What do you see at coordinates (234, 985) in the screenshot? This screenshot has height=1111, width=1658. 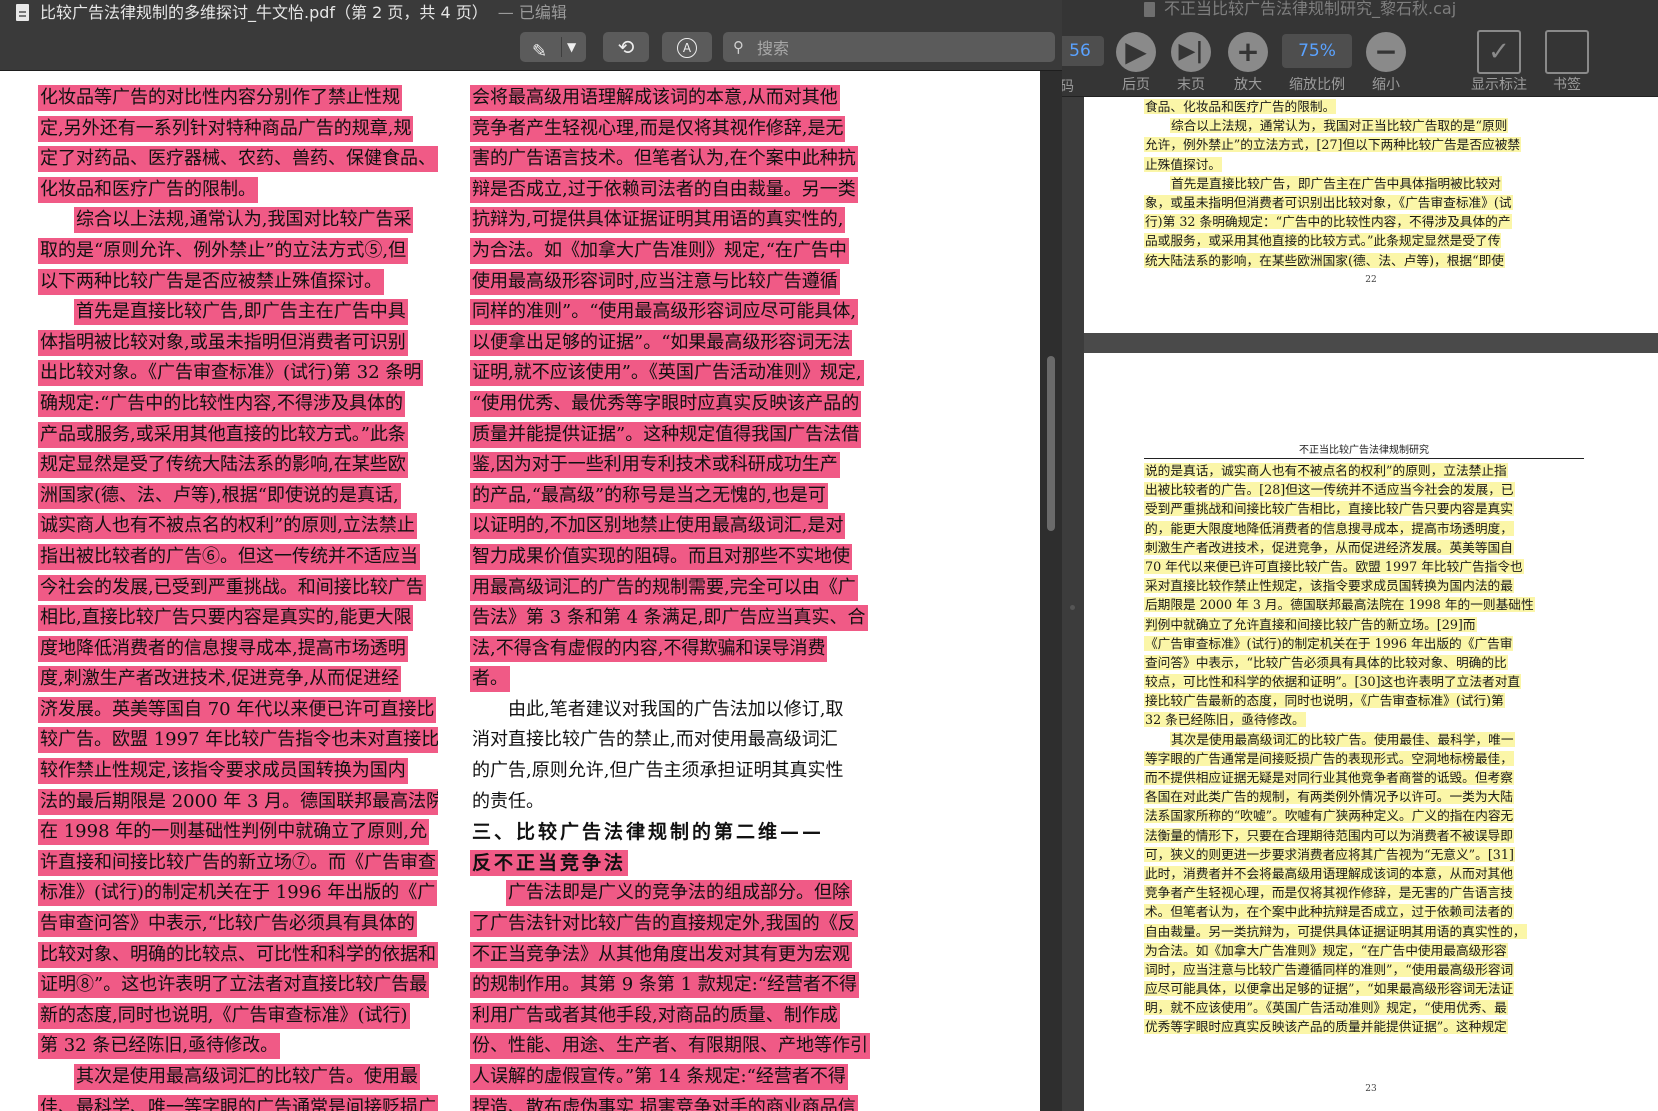 I see `highlighted-text: 证明⑧”。这也许表明了立法者对直接比较广告最` at bounding box center [234, 985].